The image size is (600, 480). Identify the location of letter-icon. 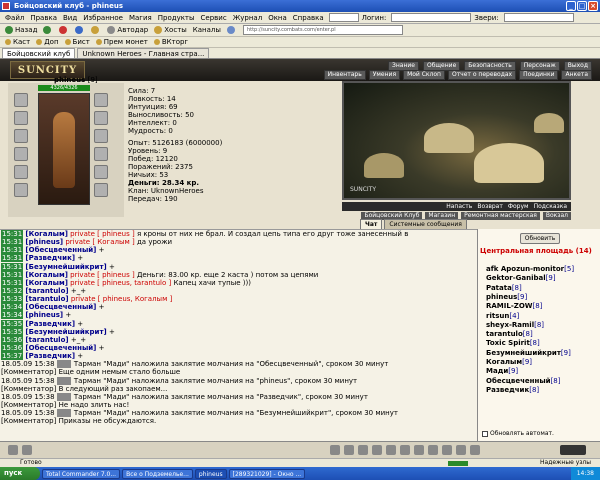
(461, 450).